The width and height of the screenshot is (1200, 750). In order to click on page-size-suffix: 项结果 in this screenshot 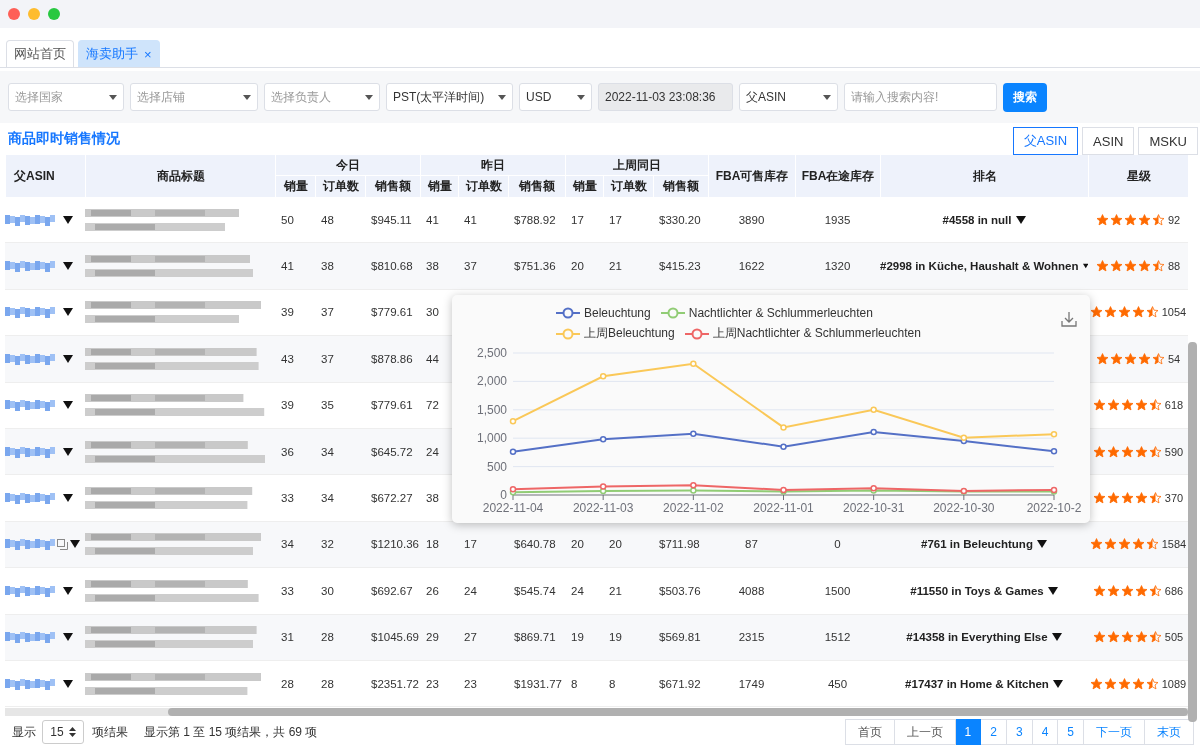, I will do `click(110, 732)`.